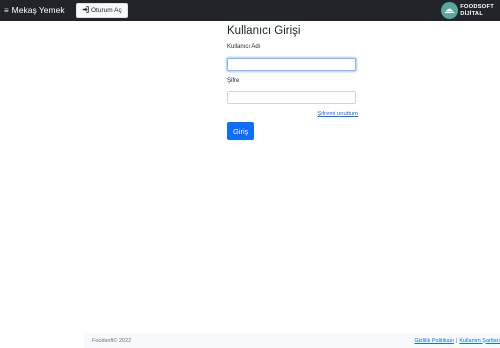 Image resolution: width=500 pixels, height=348 pixels. Describe the element at coordinates (233, 80) in the screenshot. I see `password-label: Şifre` at that location.